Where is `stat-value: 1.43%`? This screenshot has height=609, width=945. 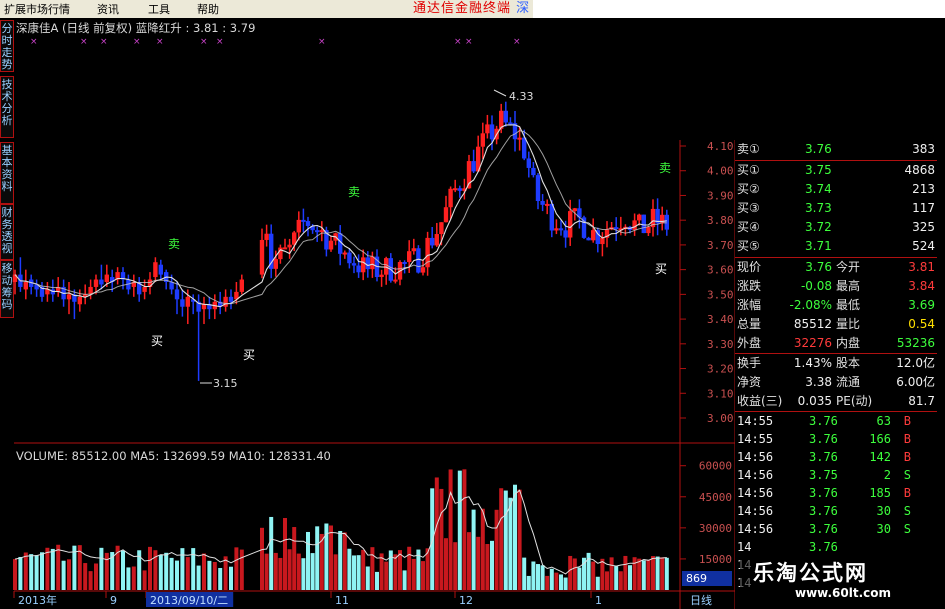
stat-value: 1.43% is located at coordinates (812, 363).